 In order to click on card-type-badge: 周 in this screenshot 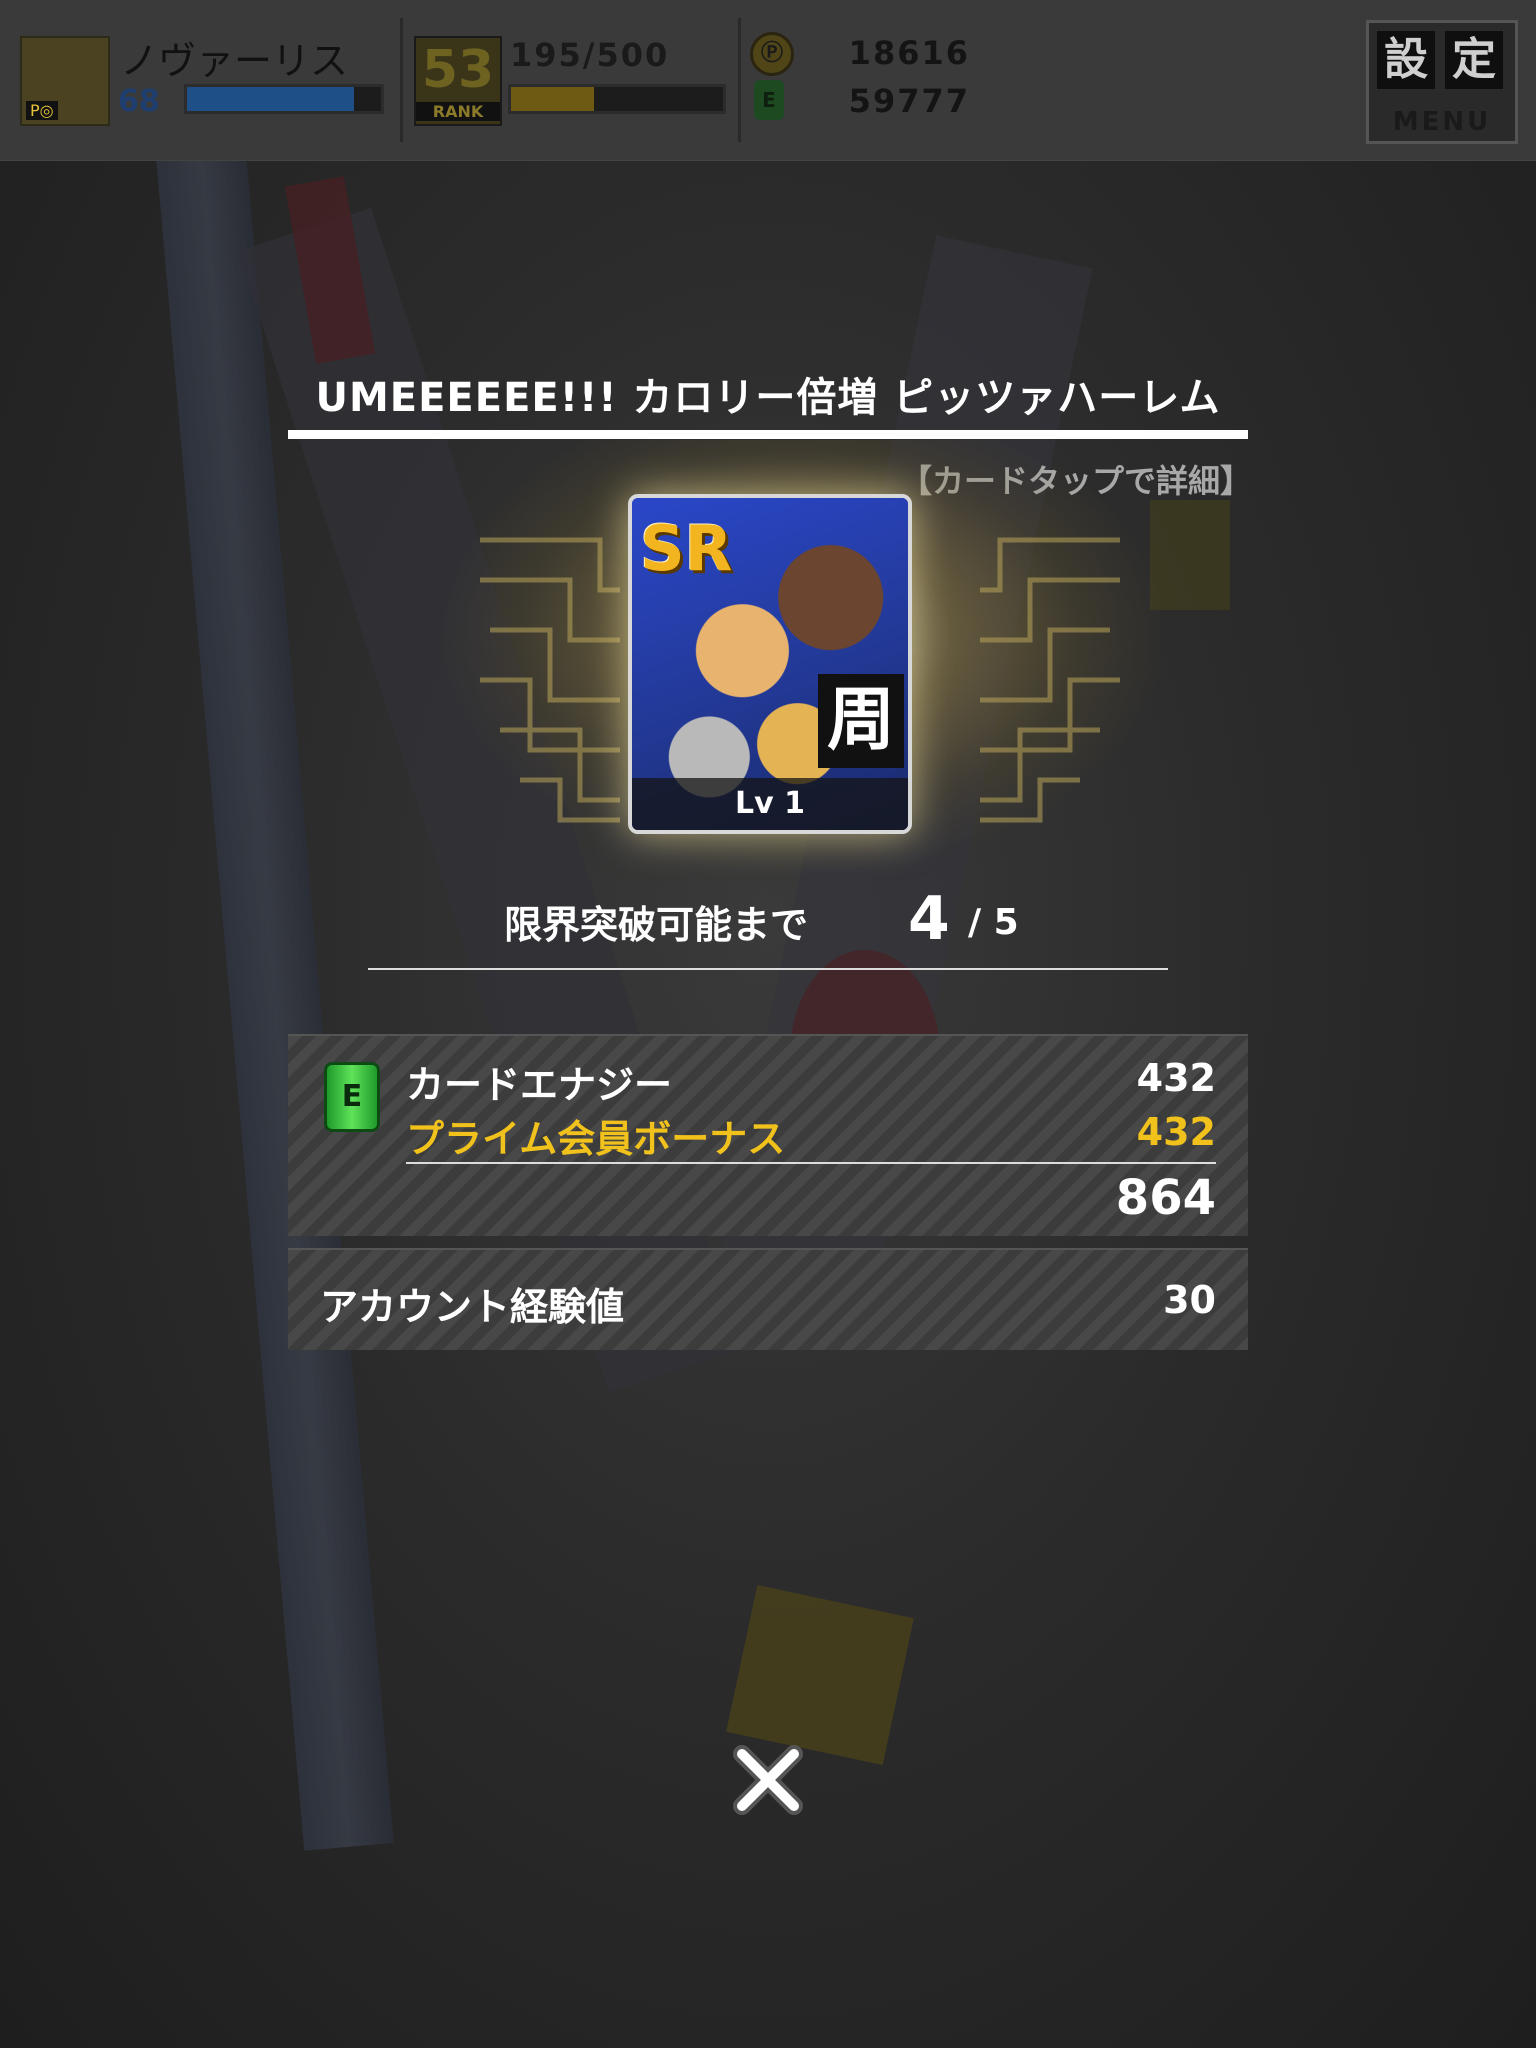, I will do `click(861, 721)`.